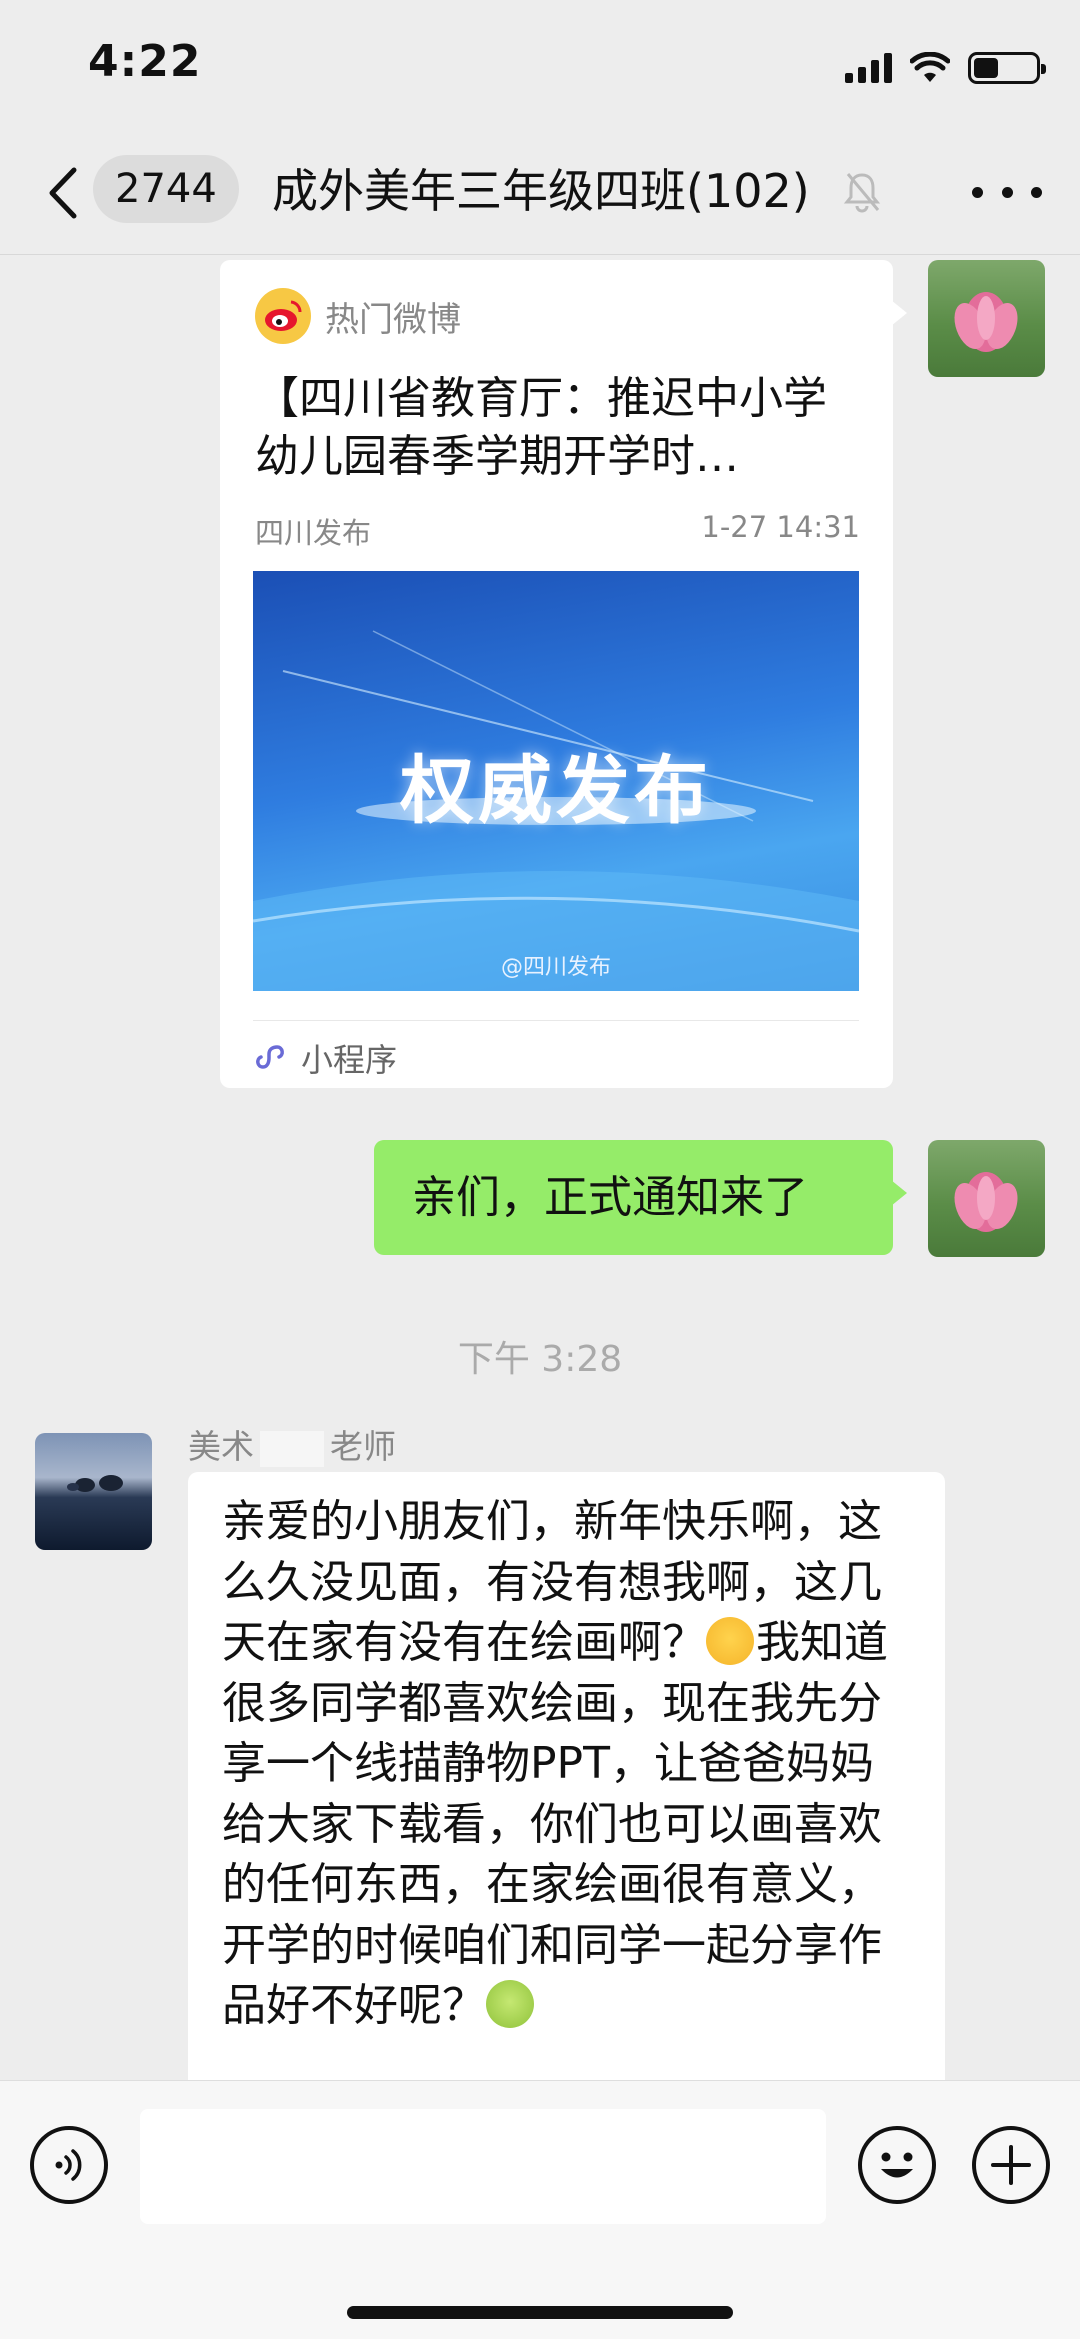 The height and width of the screenshot is (2339, 1080). What do you see at coordinates (270, 1057) in the screenshot?
I see `mini-program-icon` at bounding box center [270, 1057].